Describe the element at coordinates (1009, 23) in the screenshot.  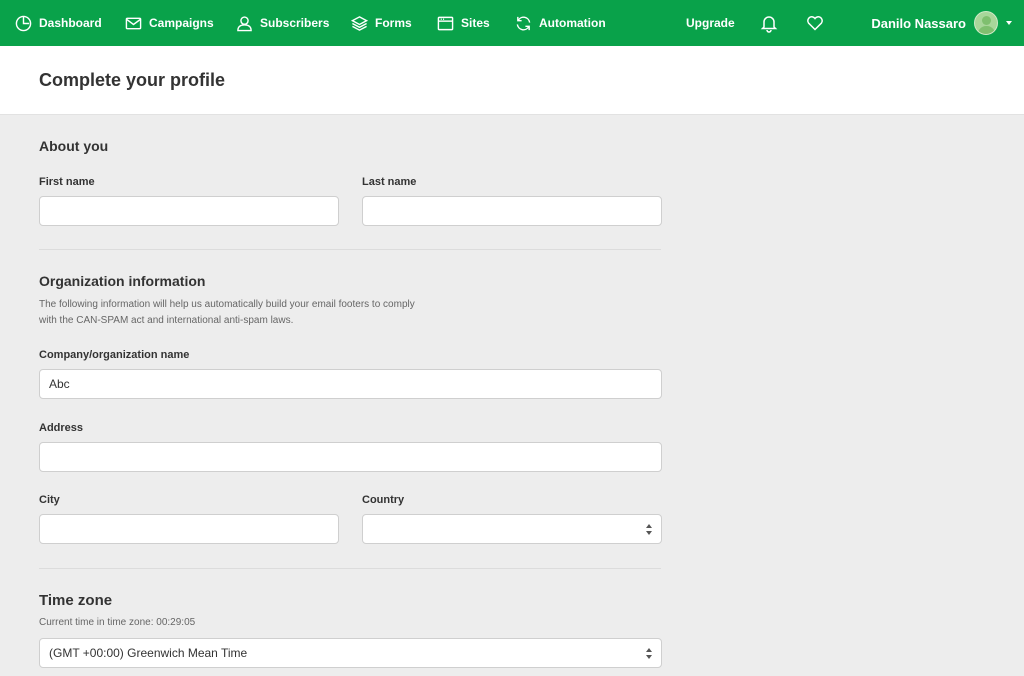
I see `chevron-down-icon` at that location.